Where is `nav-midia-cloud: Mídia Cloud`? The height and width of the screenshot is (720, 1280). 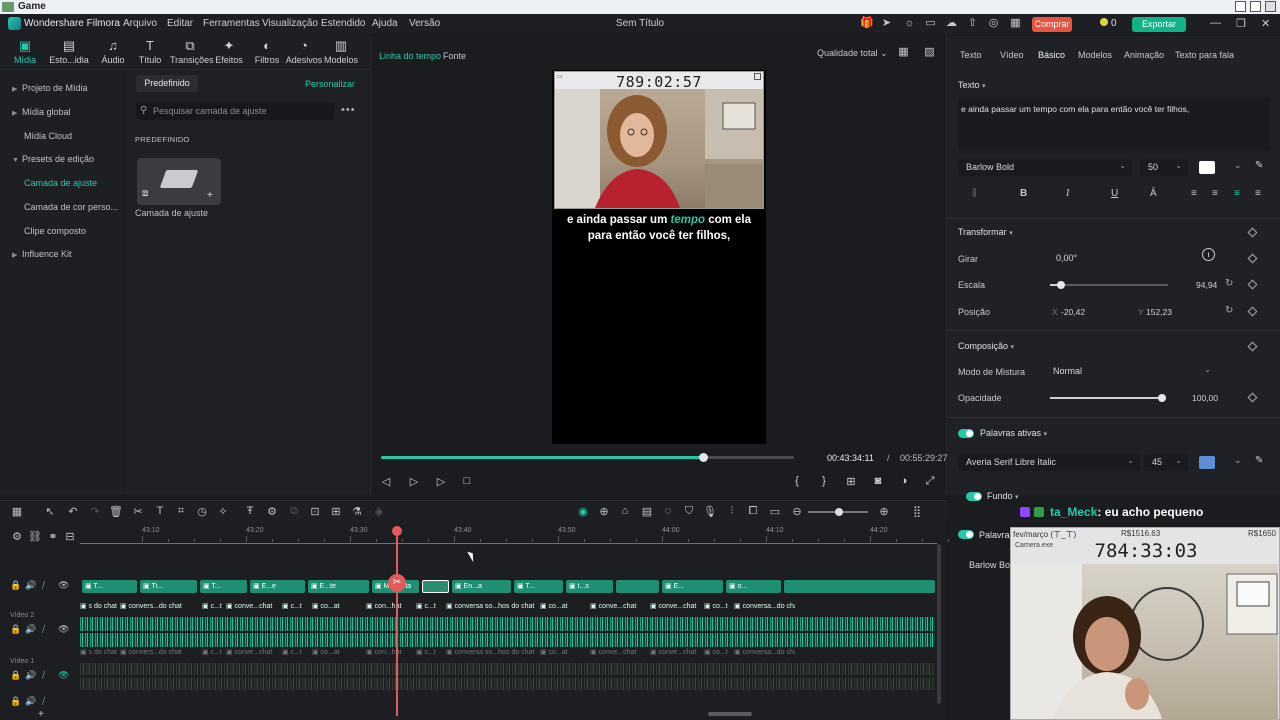
nav-midia-cloud: Mídia Cloud is located at coordinates (48, 136).